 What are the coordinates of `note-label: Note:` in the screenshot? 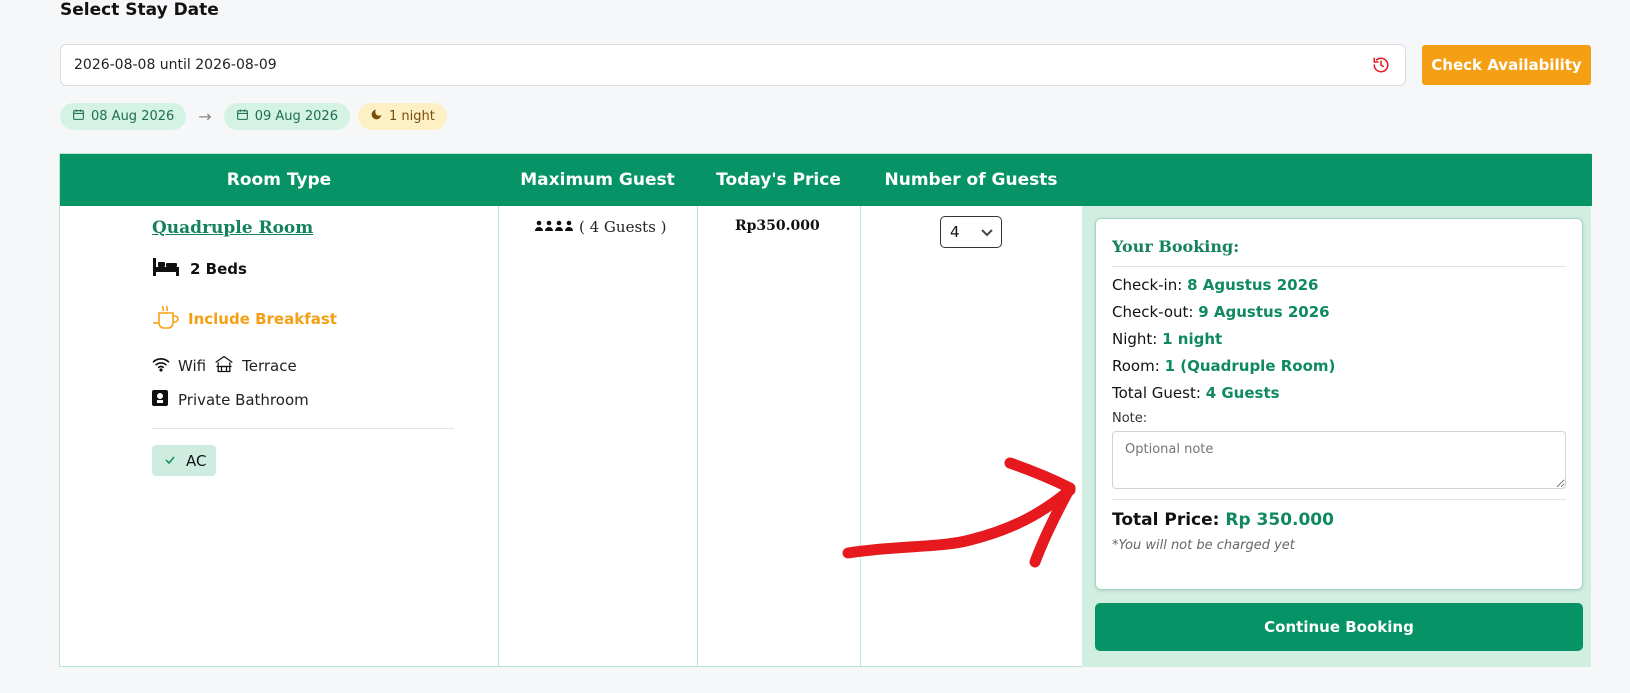 It's located at (1130, 418).